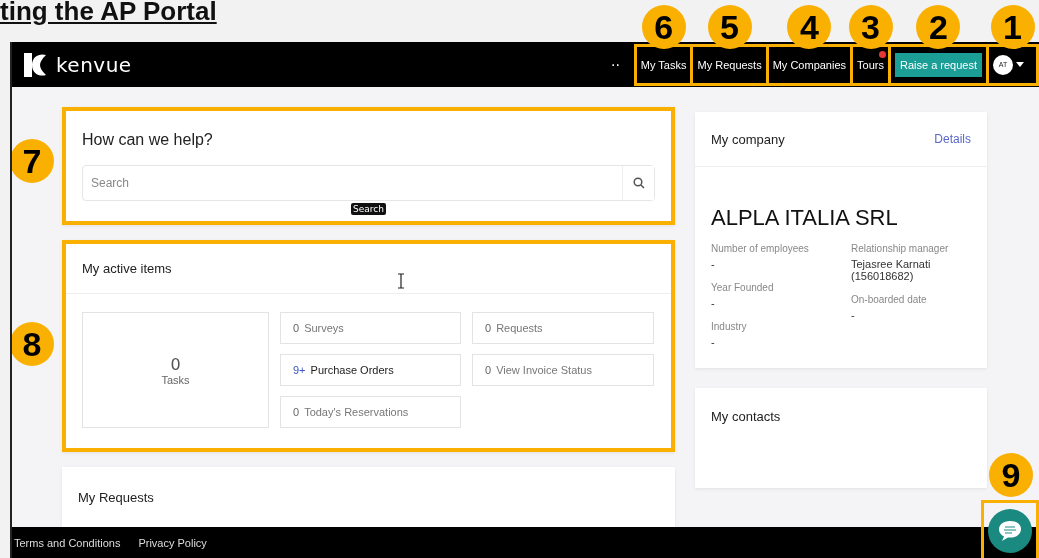 The height and width of the screenshot is (558, 1039). Describe the element at coordinates (370, 328) in the screenshot. I see `active-item-tile: 0 Surveys` at that location.